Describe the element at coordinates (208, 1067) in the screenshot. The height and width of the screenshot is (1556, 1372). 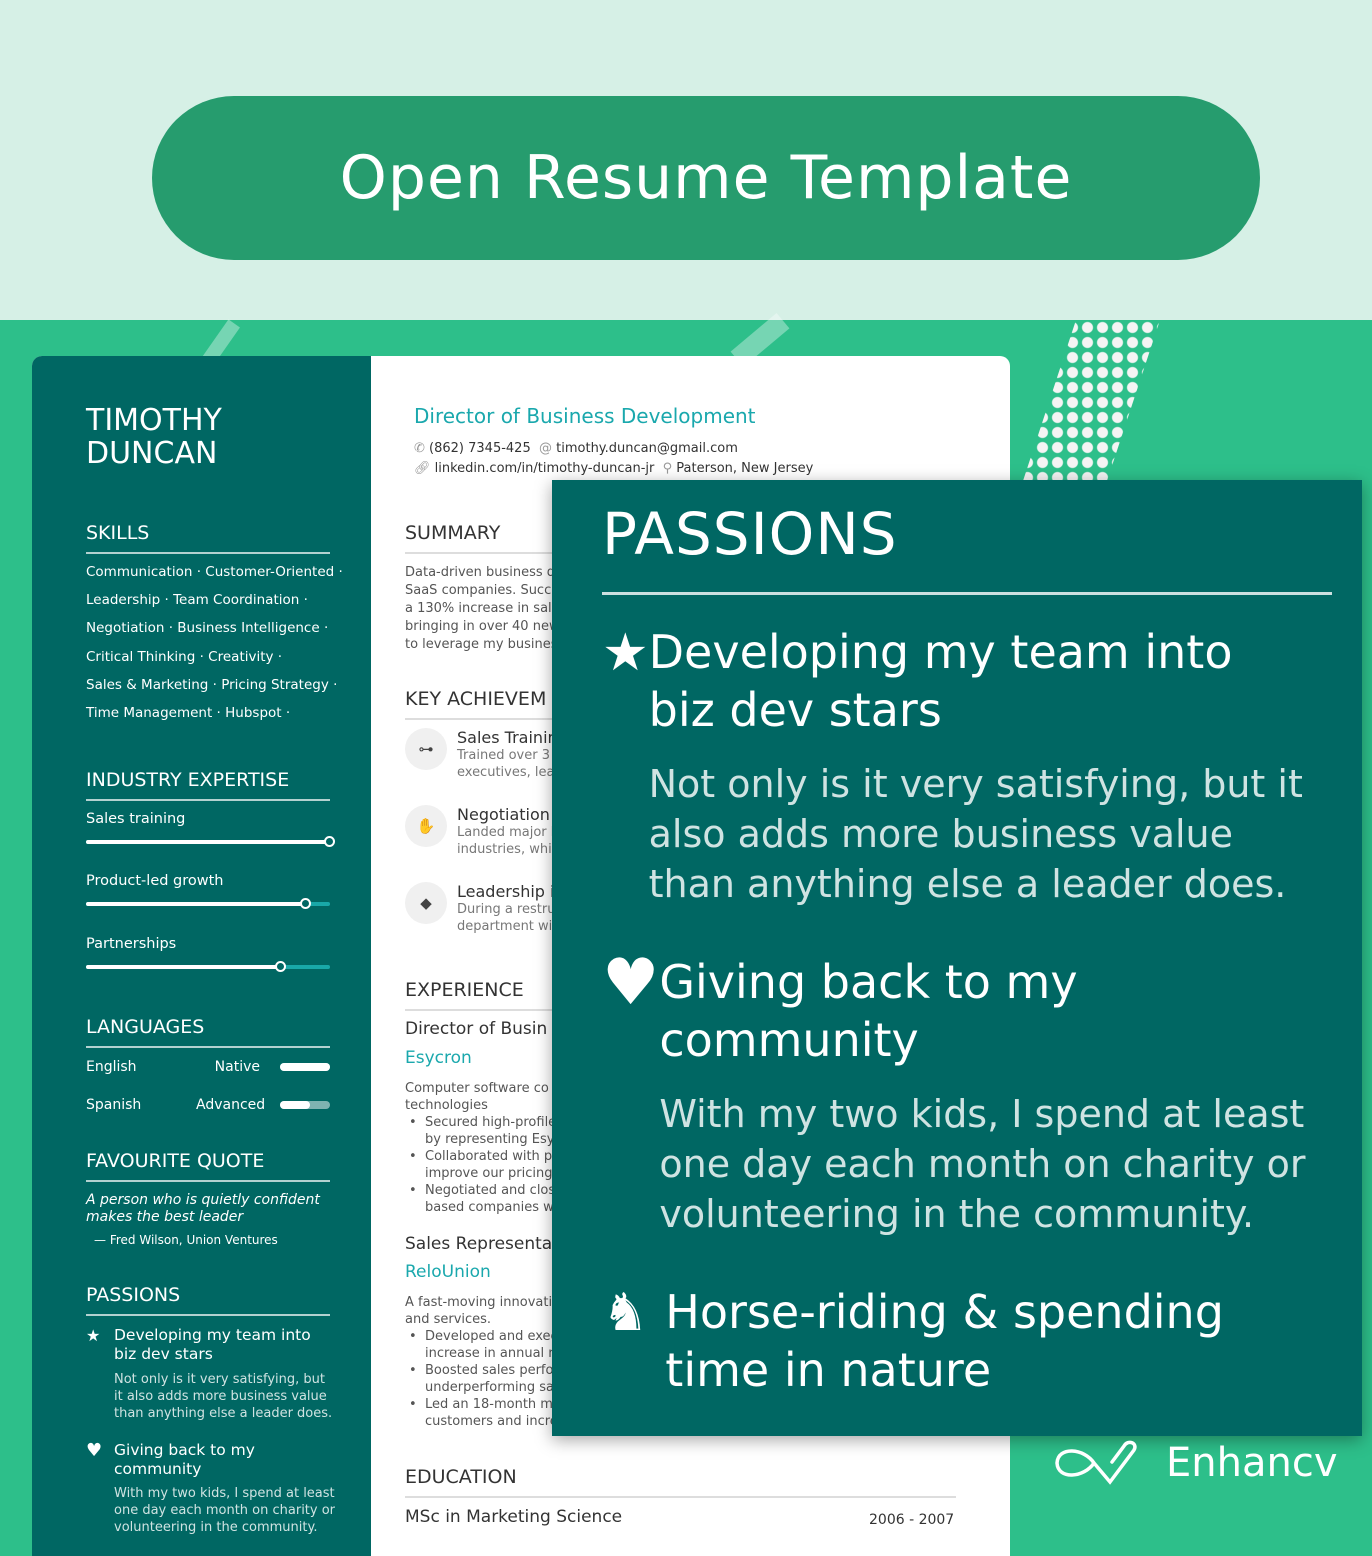
I see `language-row: English Native` at that location.